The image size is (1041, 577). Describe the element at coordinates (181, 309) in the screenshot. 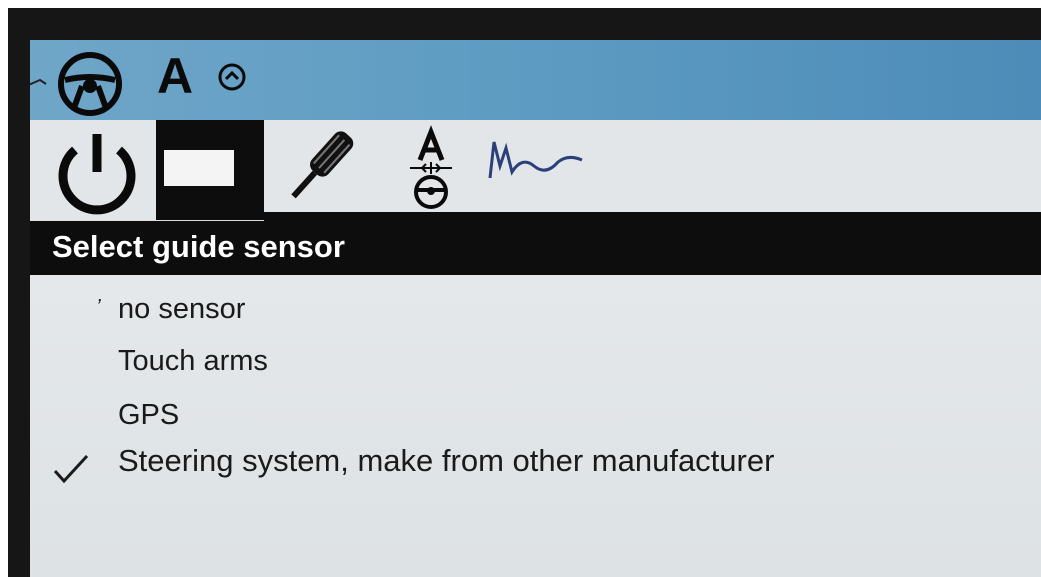

I see `option-no-sensor: no sensor` at that location.